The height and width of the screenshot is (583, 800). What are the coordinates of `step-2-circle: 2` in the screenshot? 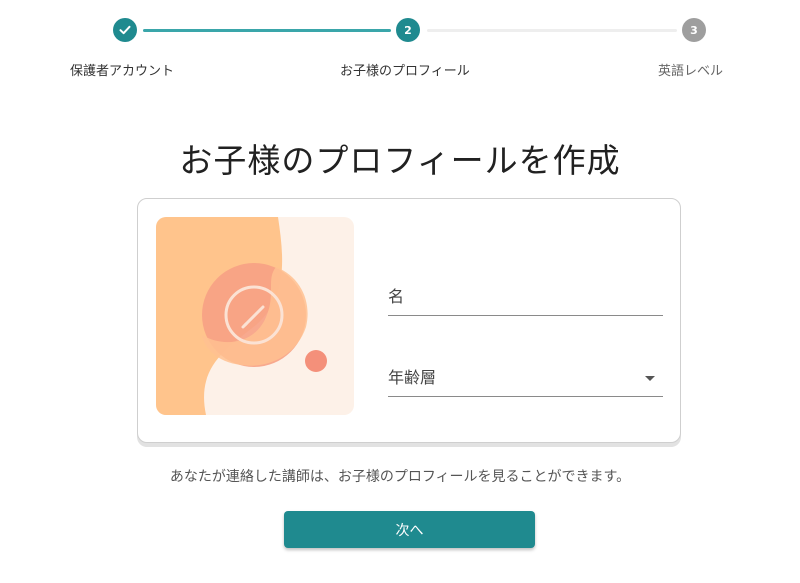 It's located at (408, 30).